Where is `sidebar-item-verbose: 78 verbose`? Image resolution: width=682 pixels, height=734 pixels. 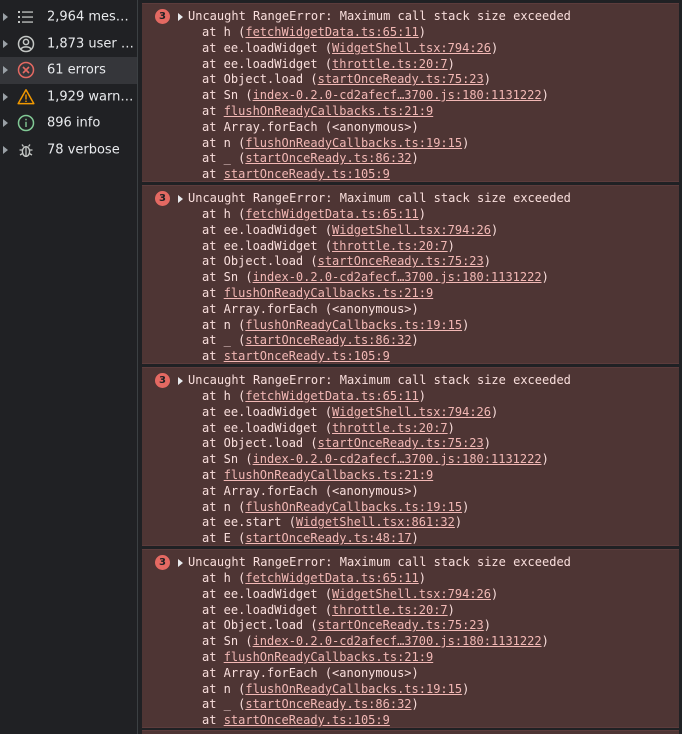 sidebar-item-verbose: 78 verbose is located at coordinates (68, 150).